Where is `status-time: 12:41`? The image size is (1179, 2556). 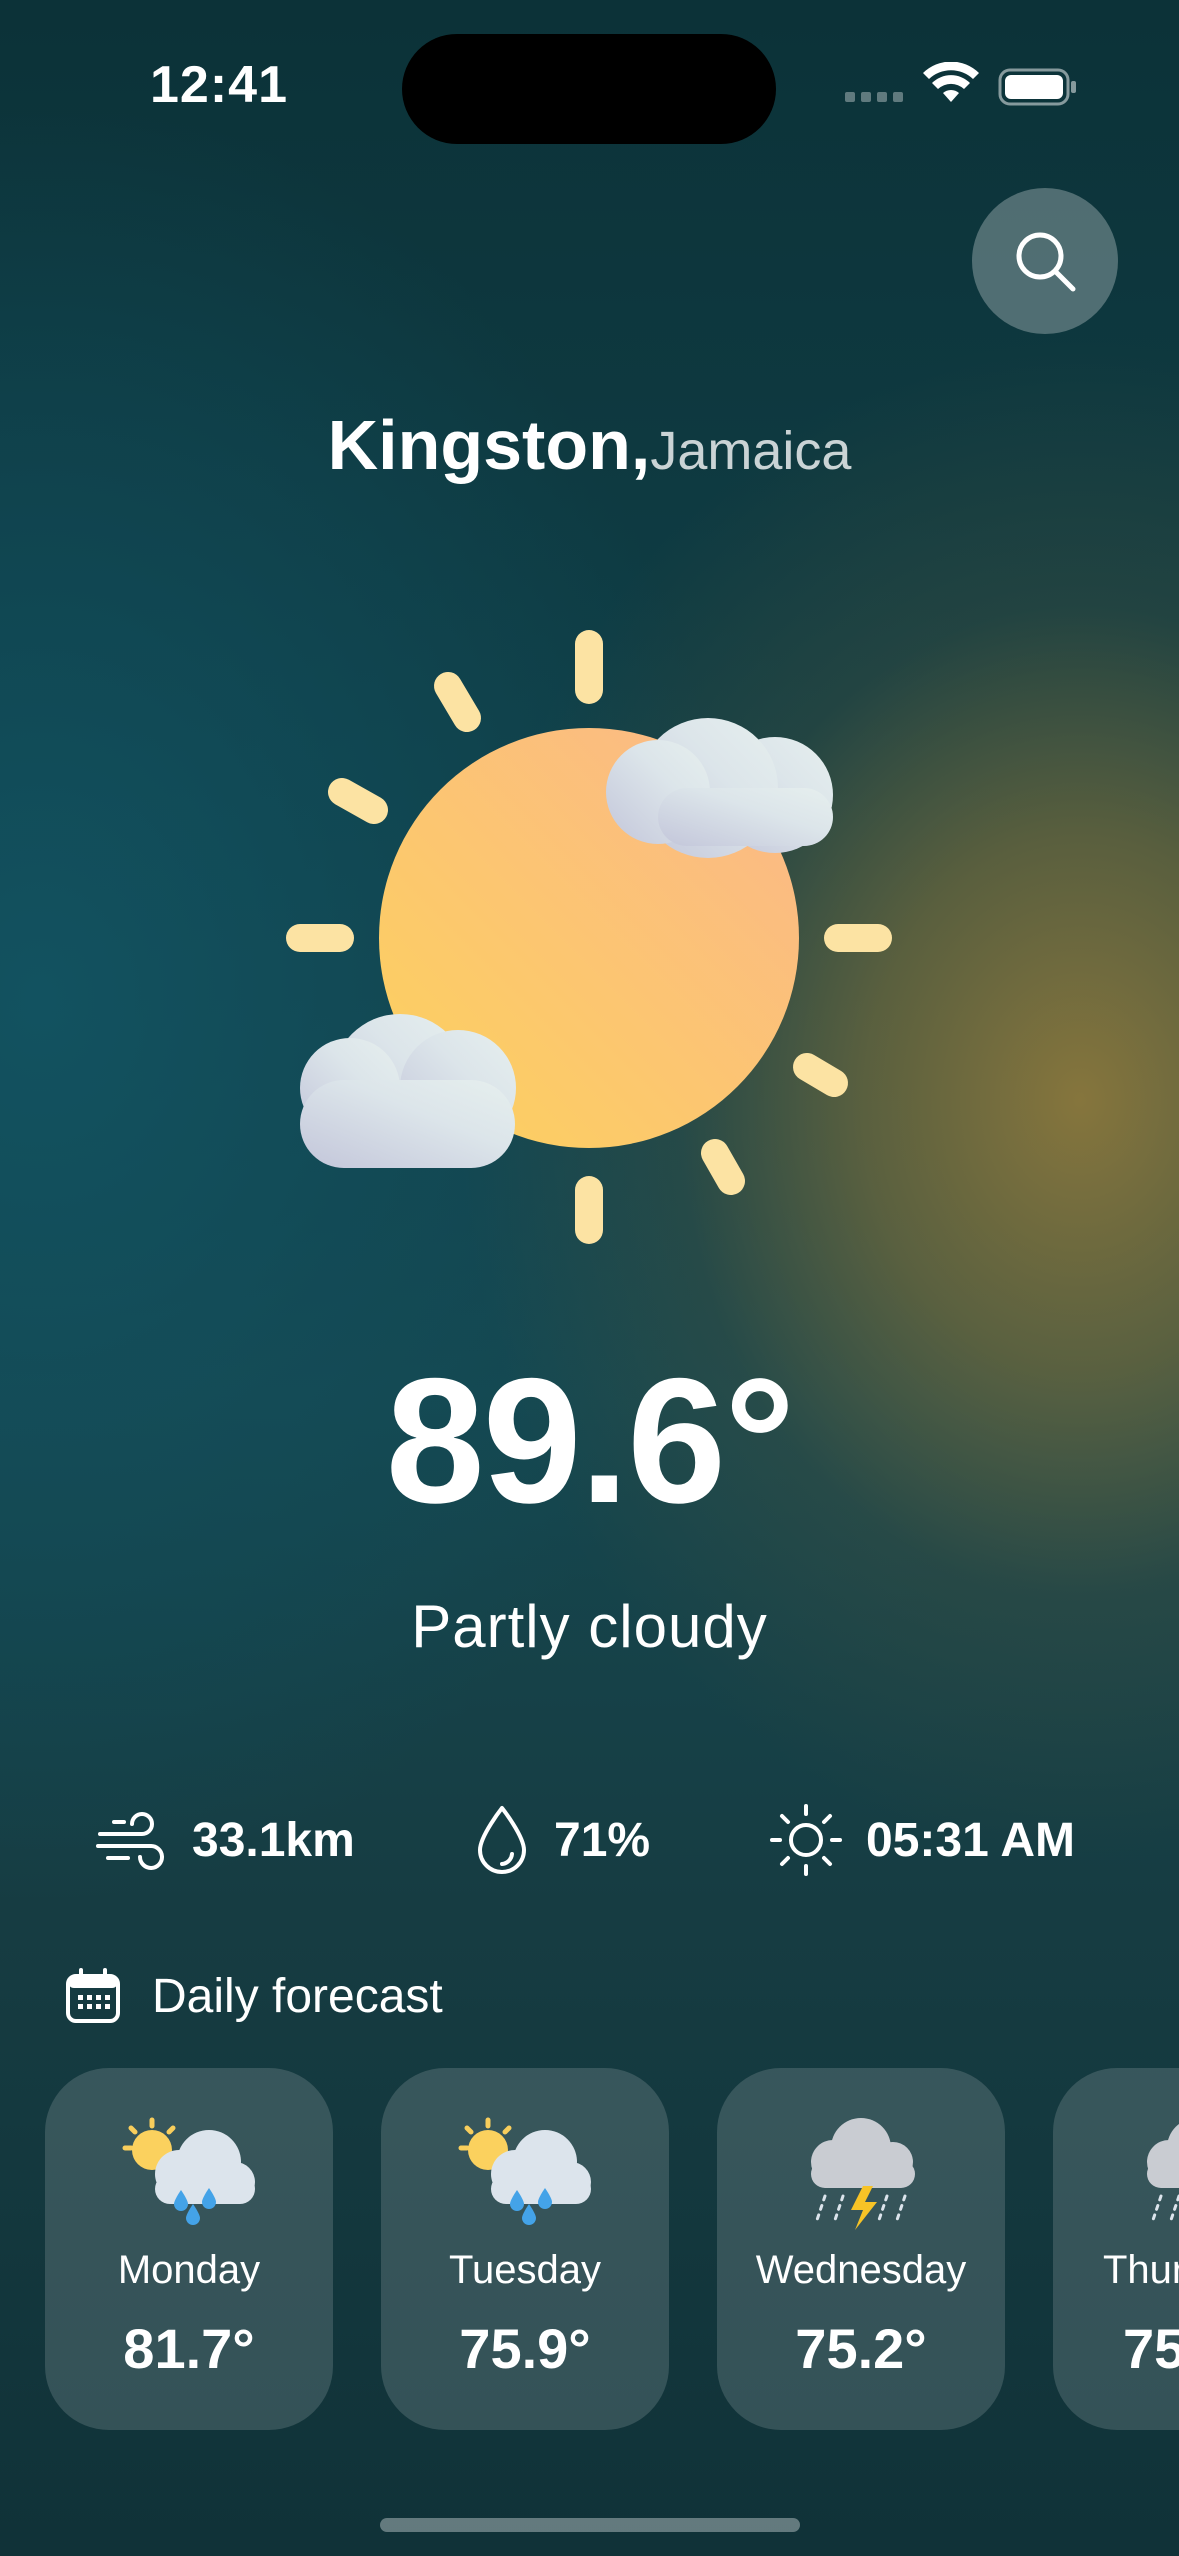
status-time: 12:41 is located at coordinates (219, 85).